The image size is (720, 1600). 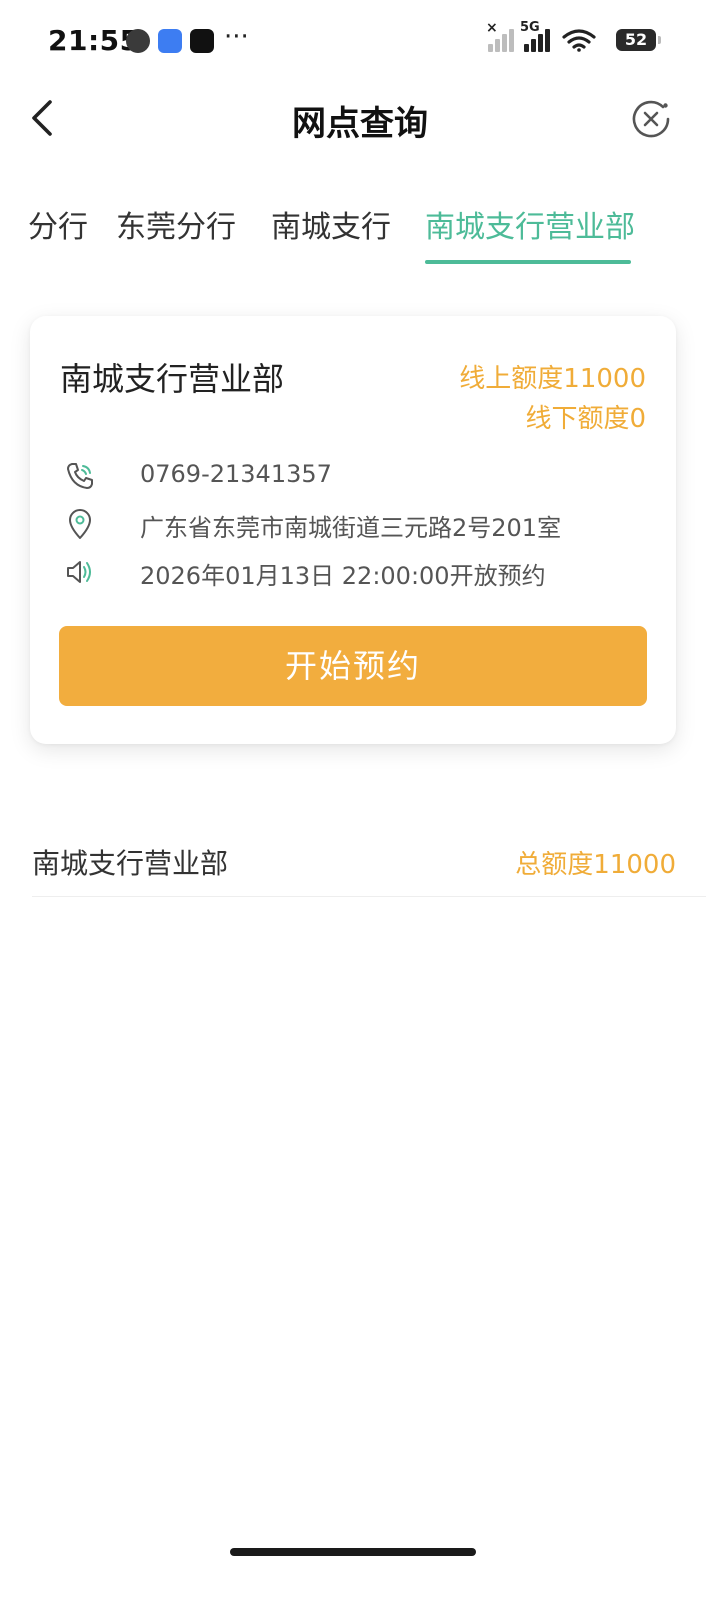 I want to click on nav-header: 网点查询, so click(x=360, y=118).